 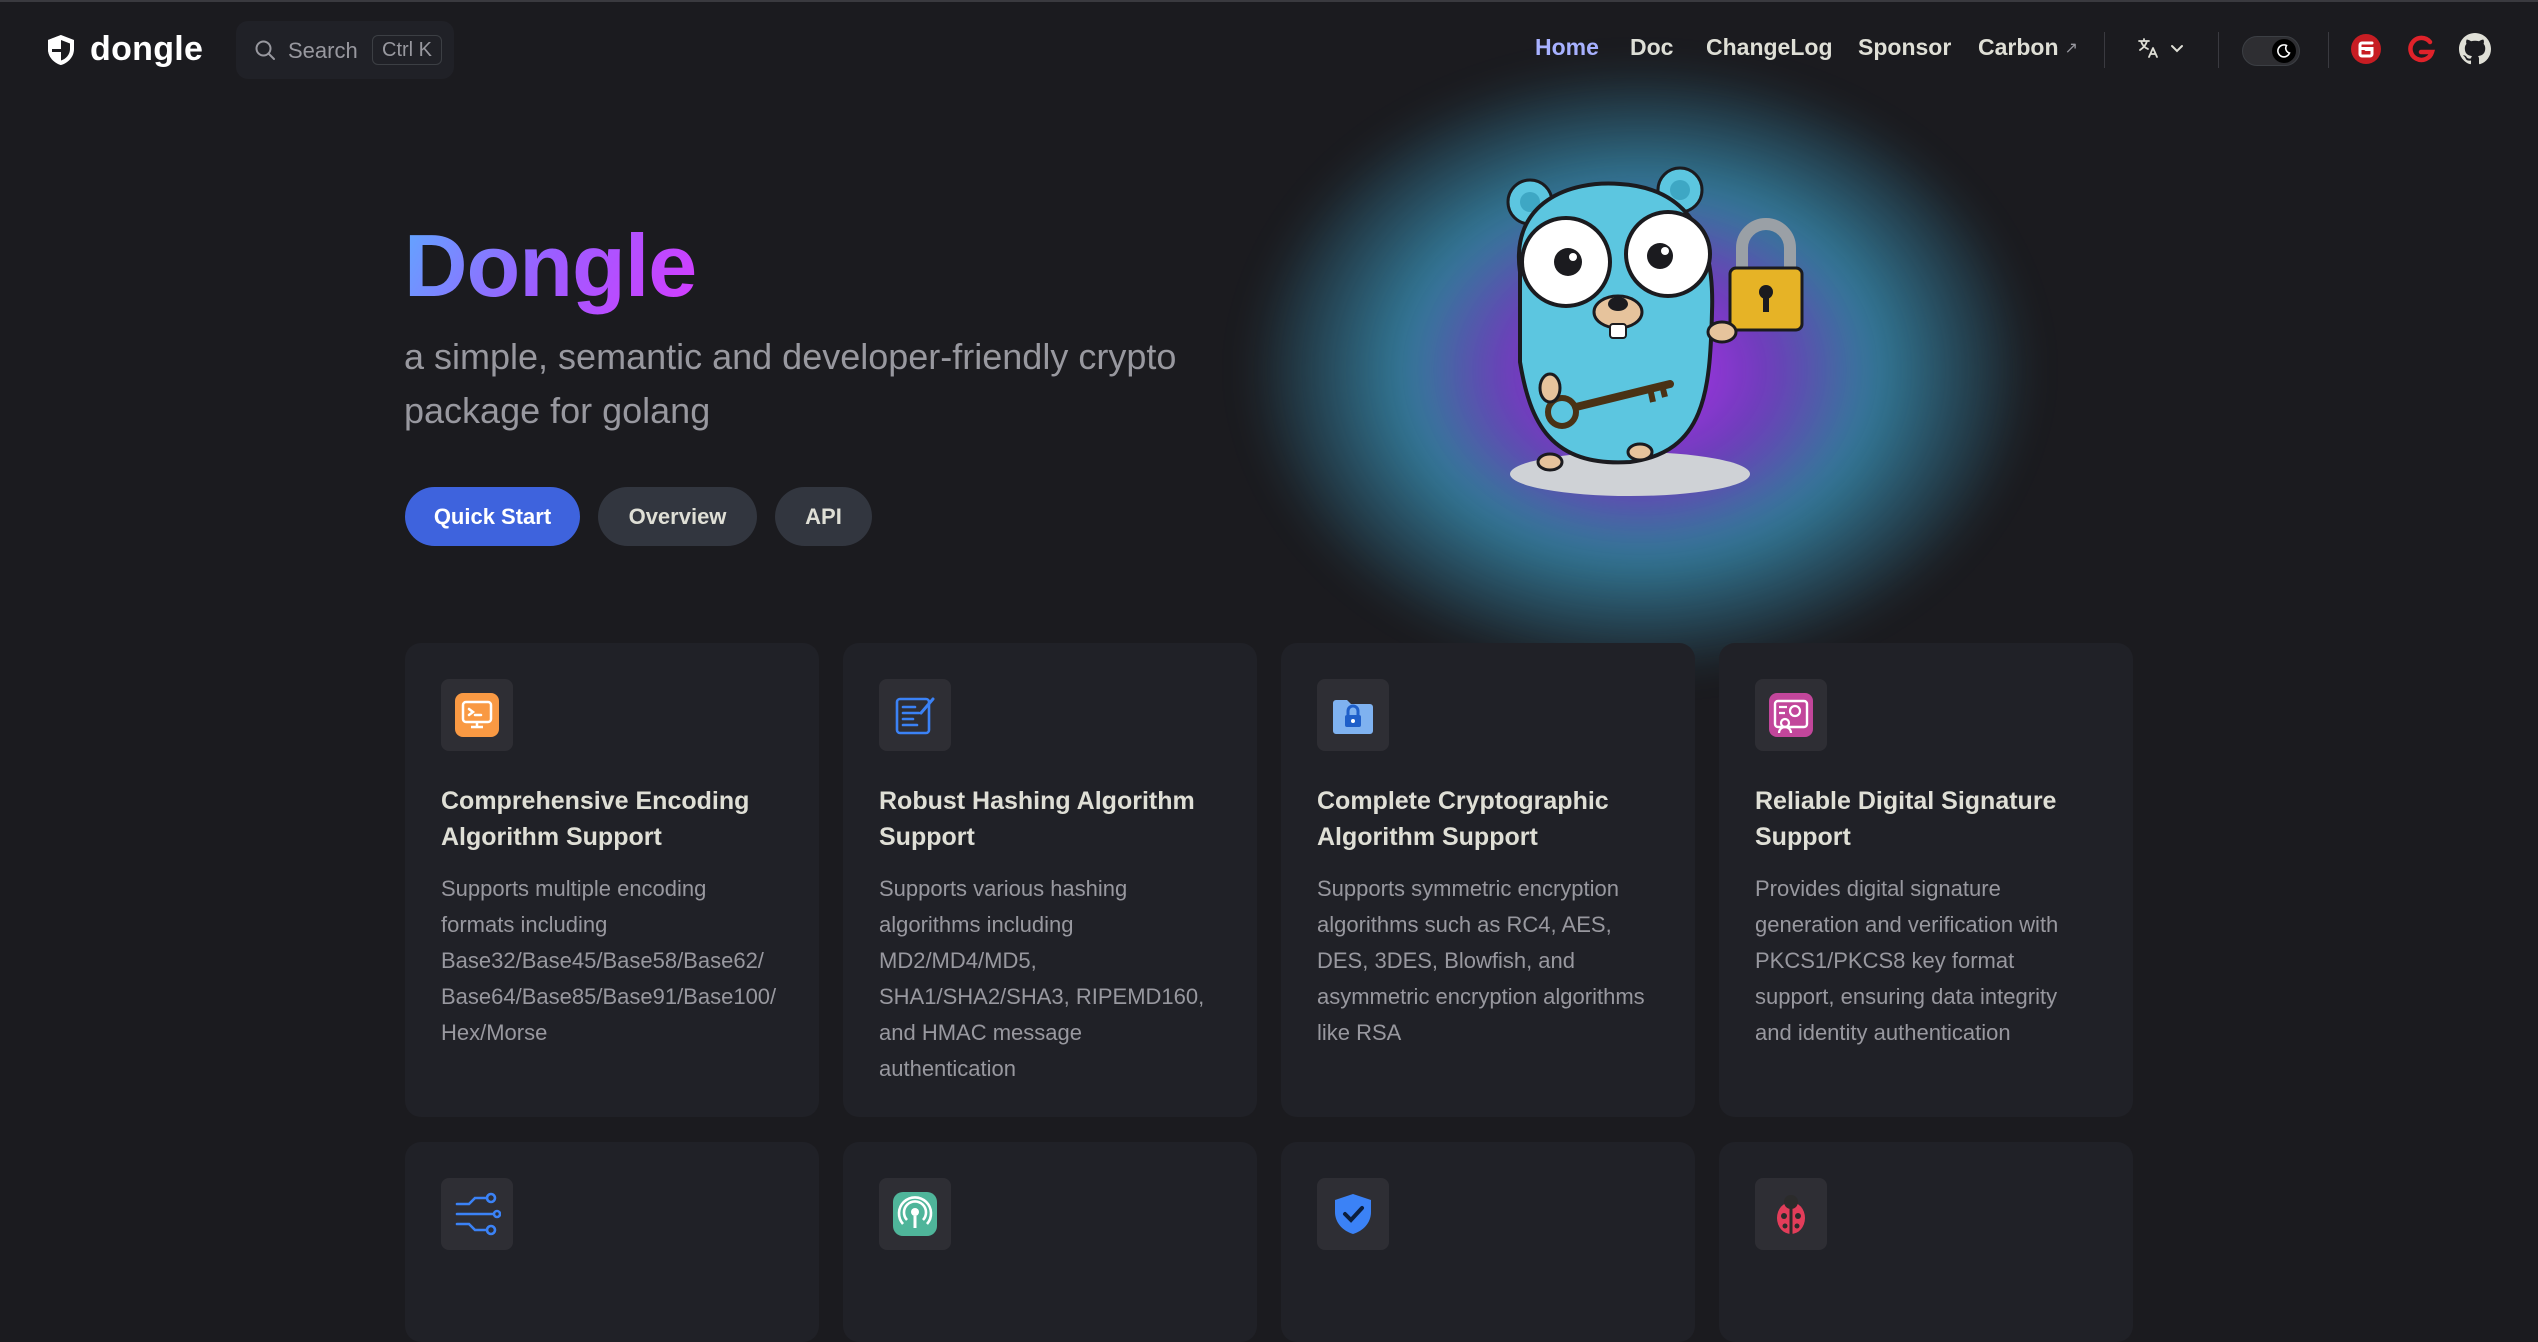 I want to click on language-switcher, so click(x=2160, y=50).